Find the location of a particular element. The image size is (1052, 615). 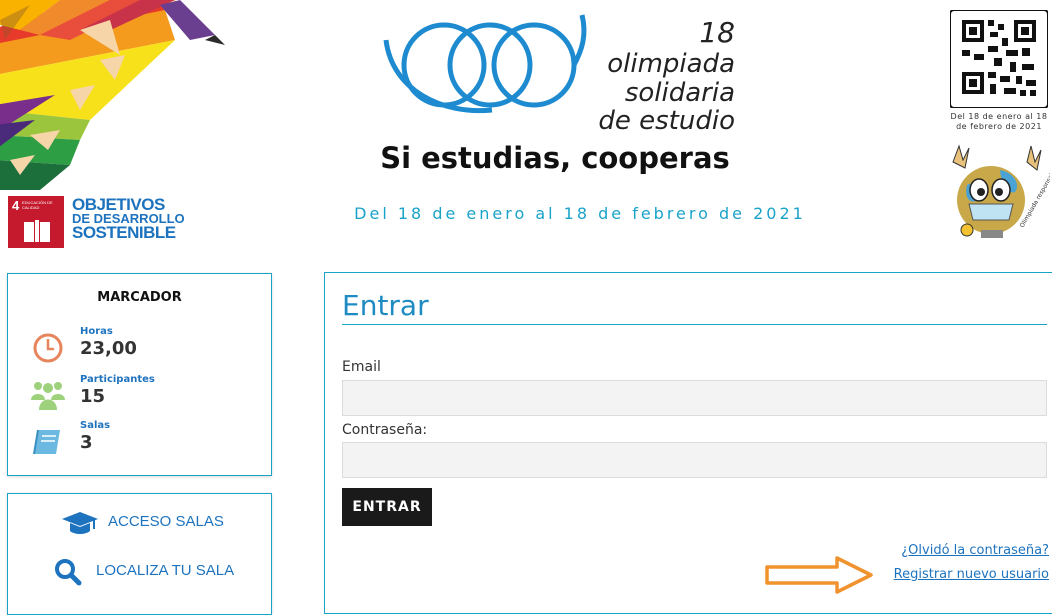

search-icon is located at coordinates (68, 572).